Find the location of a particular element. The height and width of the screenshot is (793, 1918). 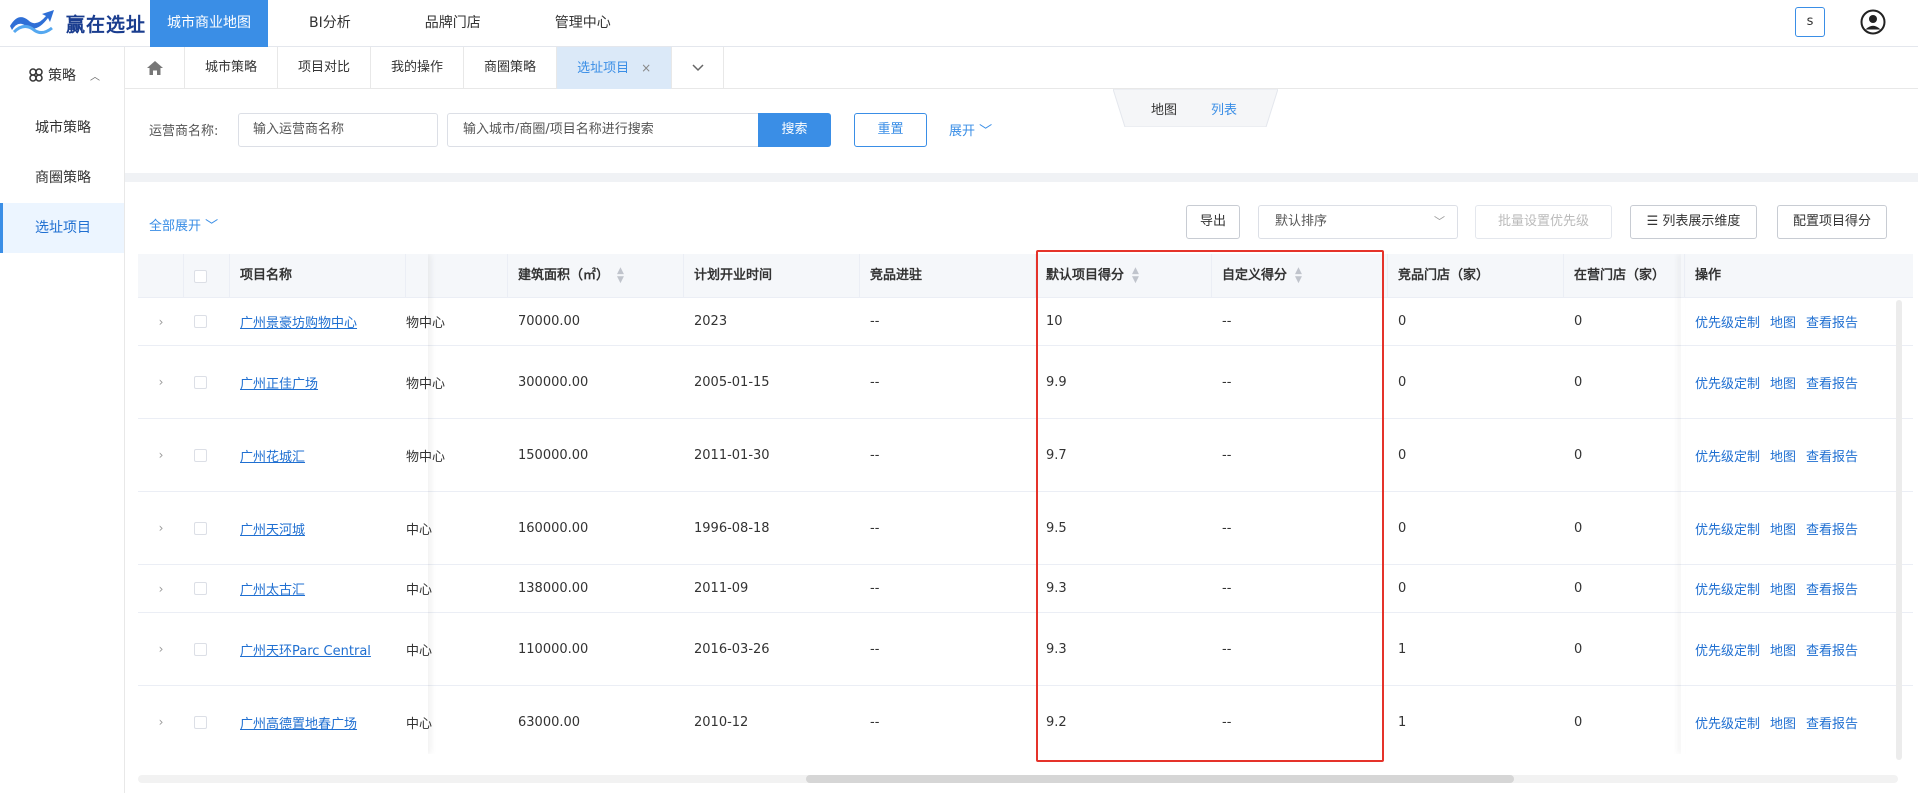

project-link: 广州高德置地春广场 is located at coordinates (298, 722).